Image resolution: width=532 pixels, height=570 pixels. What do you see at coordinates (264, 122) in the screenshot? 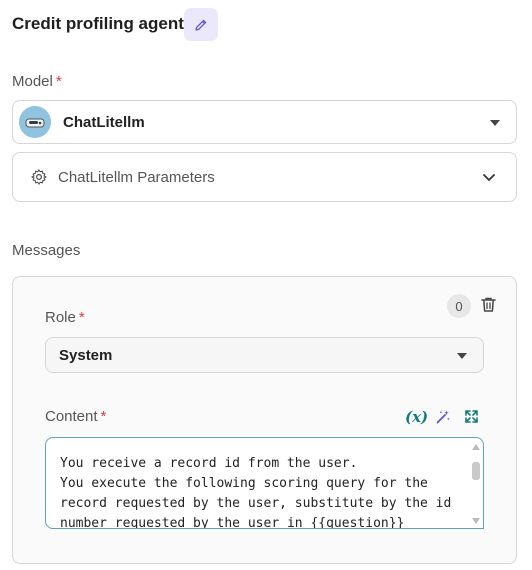
I see `model-select: ChatLitellm` at bounding box center [264, 122].